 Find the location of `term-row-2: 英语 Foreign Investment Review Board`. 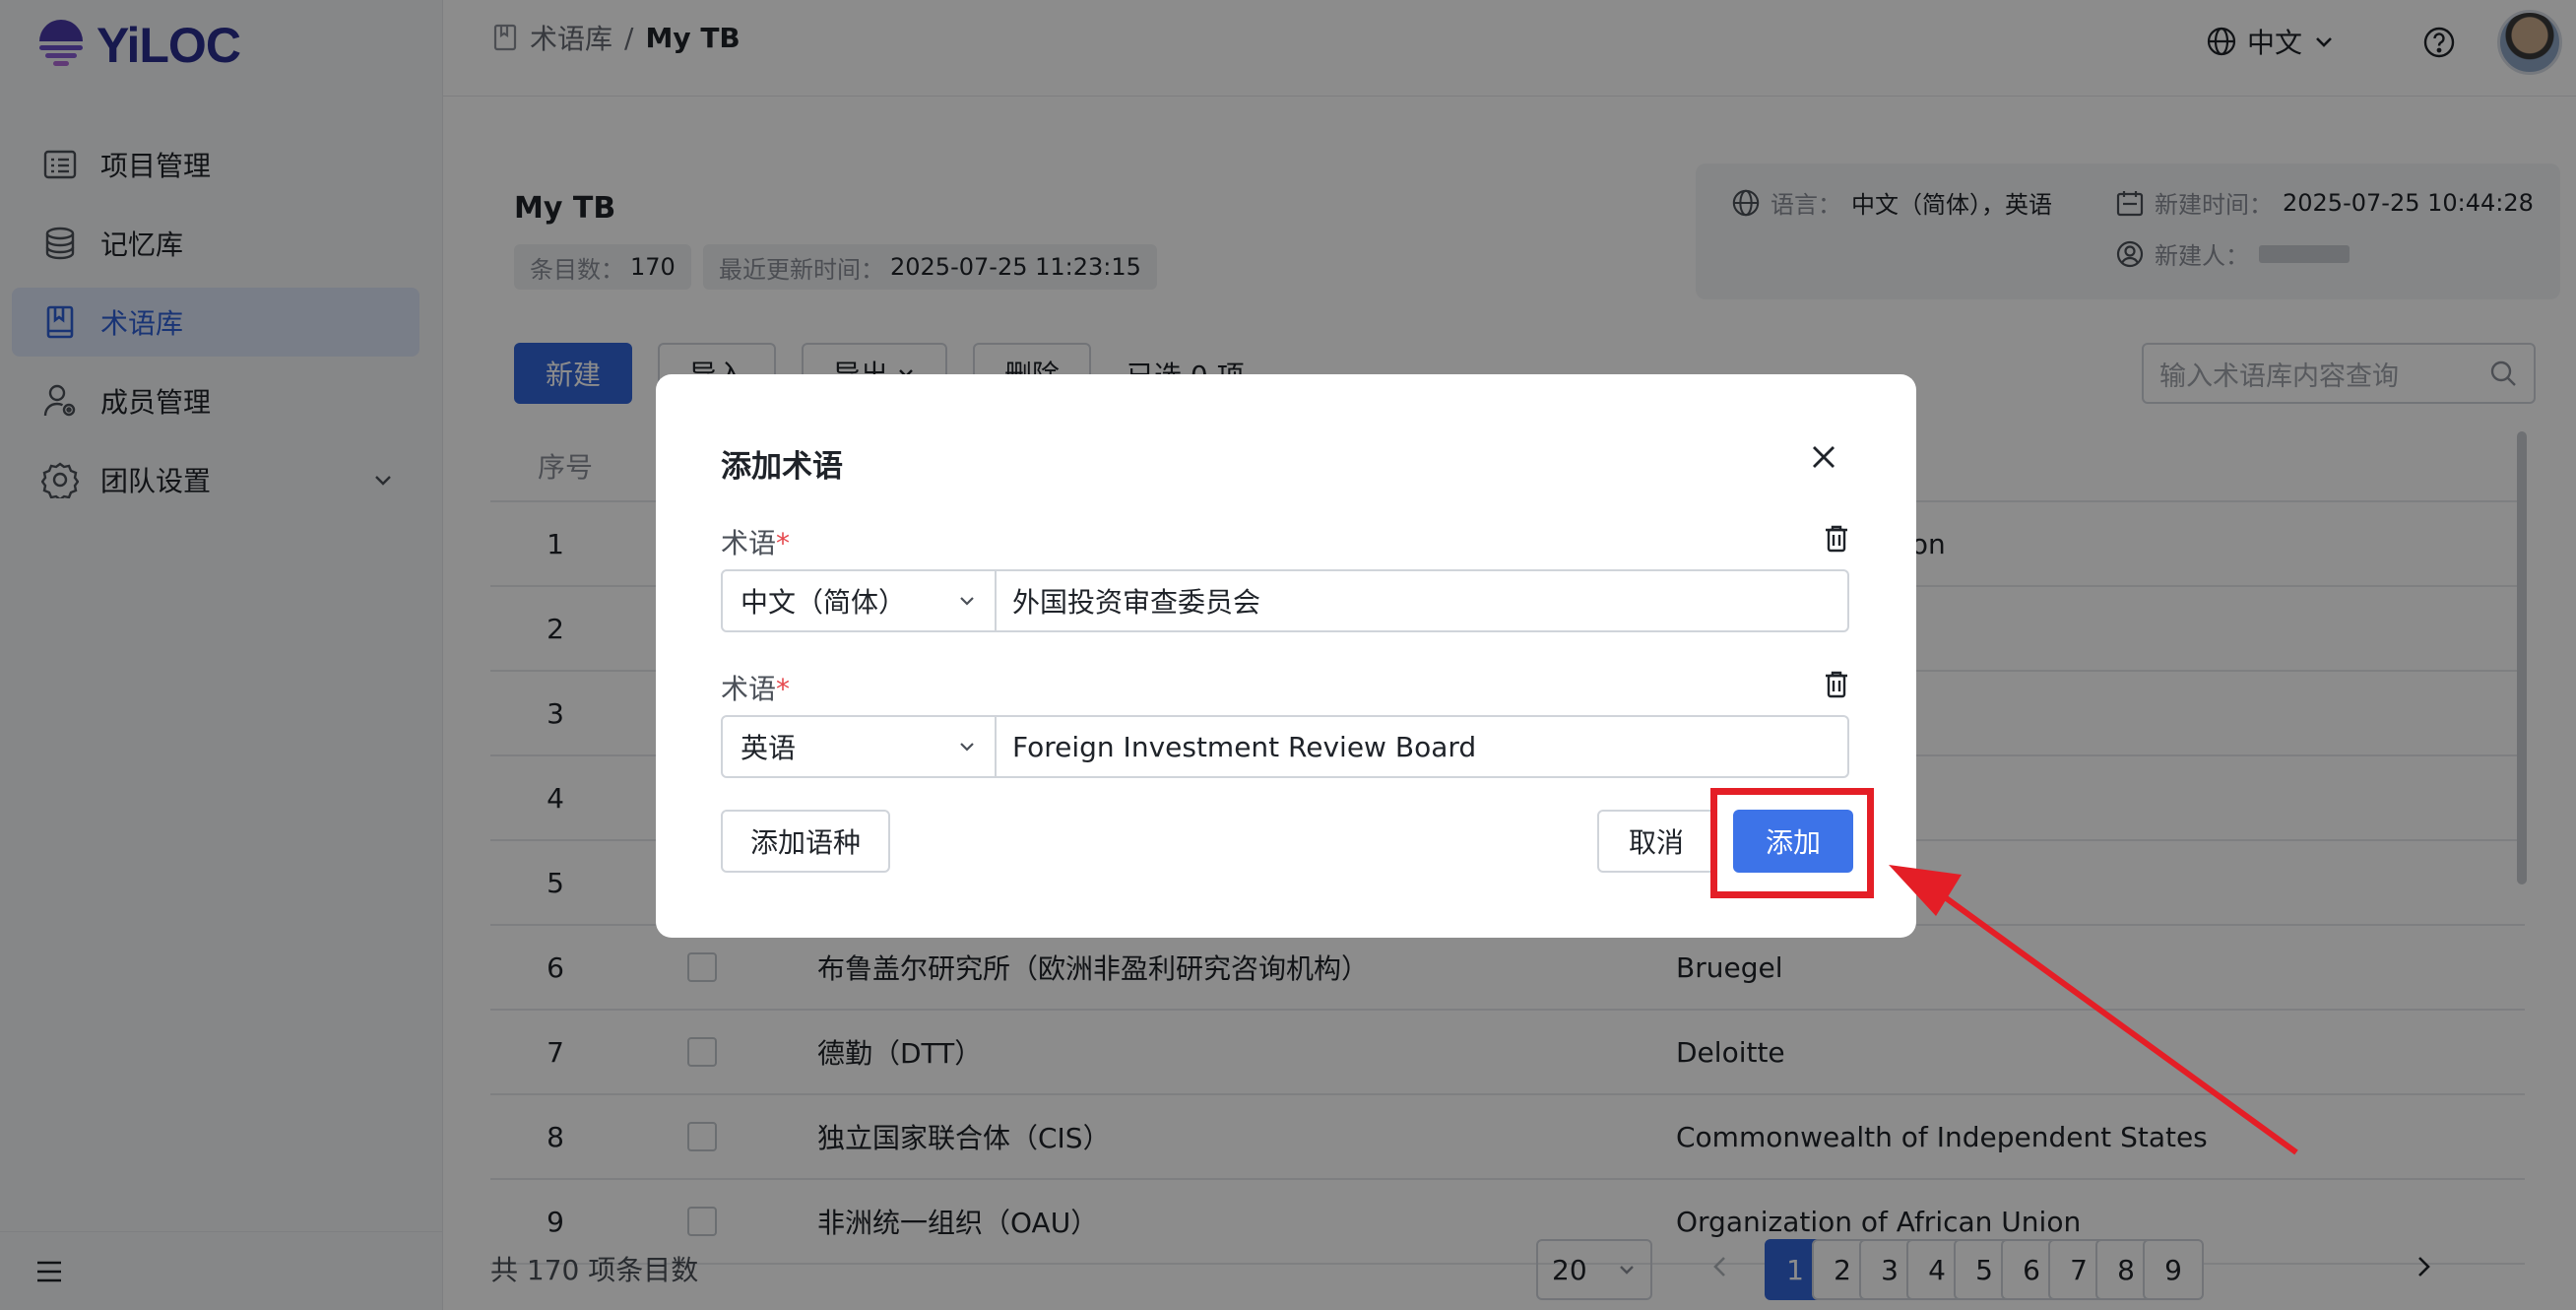

term-row-2: 英语 Foreign Investment Review Board is located at coordinates (1285, 746).